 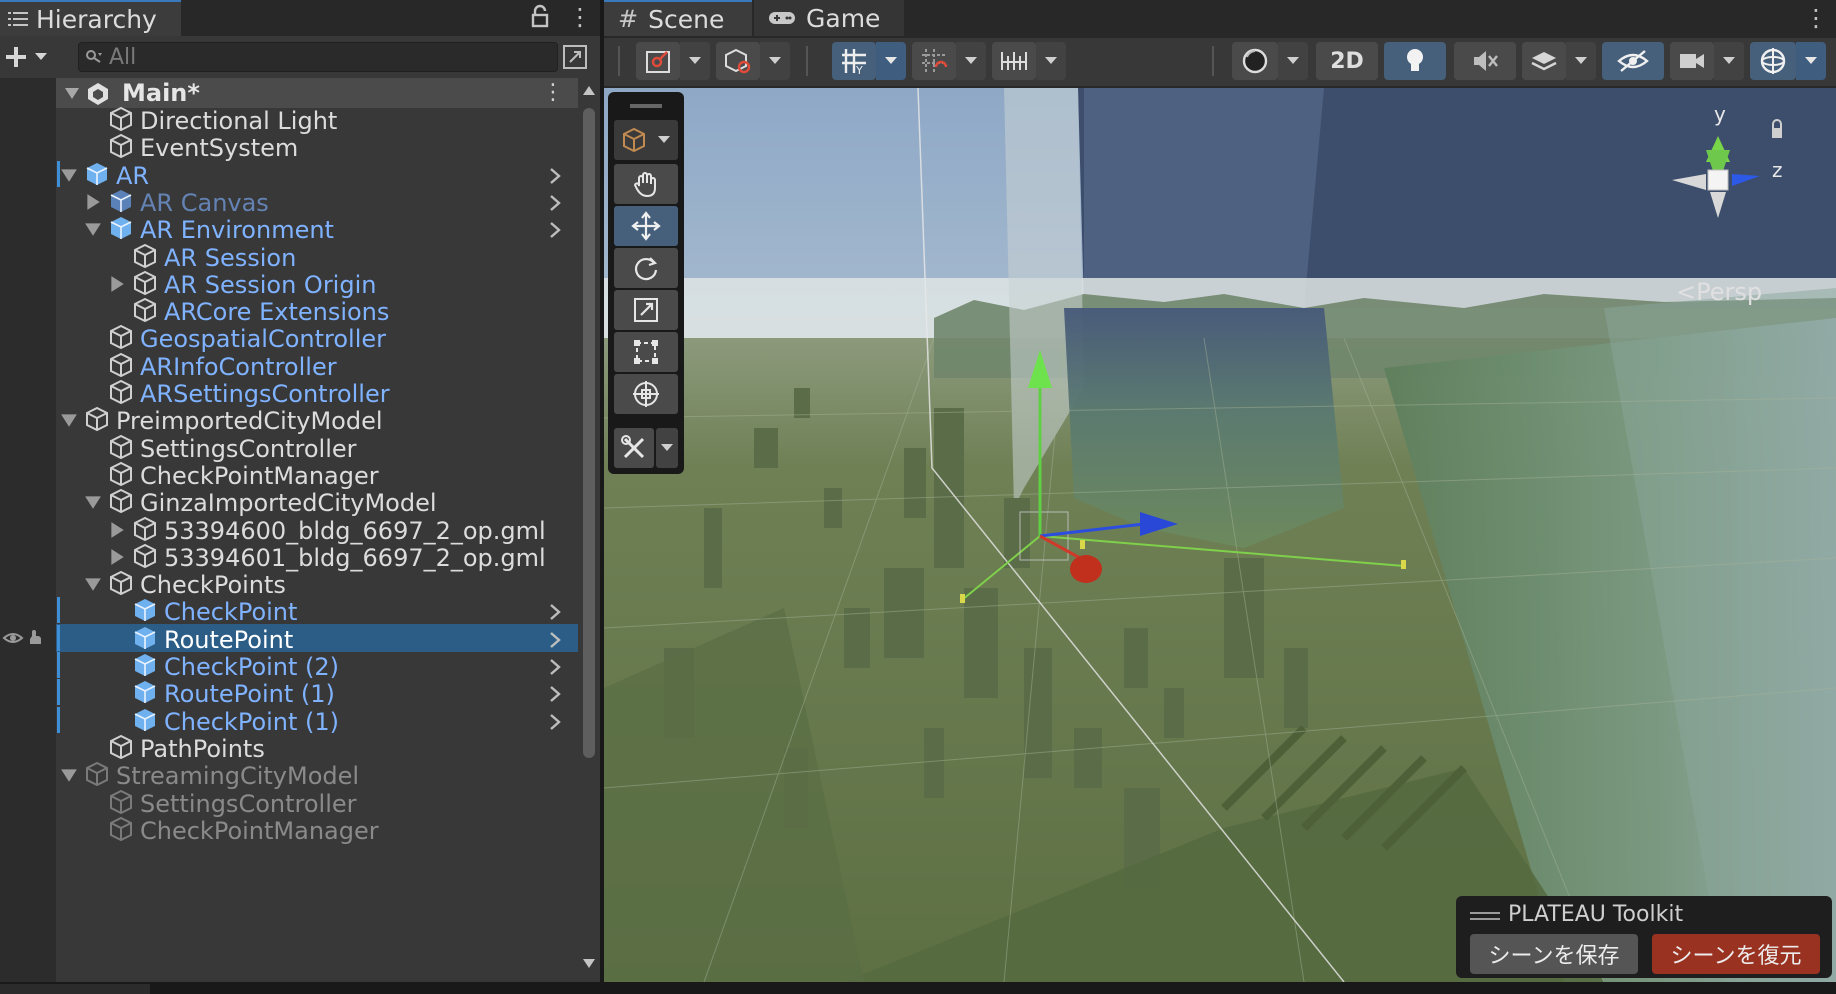 What do you see at coordinates (540, 17) in the screenshot?
I see `lock-icon` at bounding box center [540, 17].